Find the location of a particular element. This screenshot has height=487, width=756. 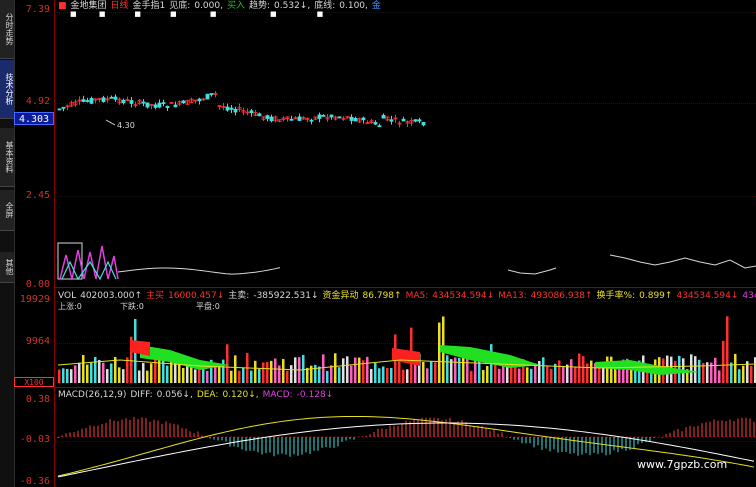

low-price-pointer is located at coordinates (110, 122).